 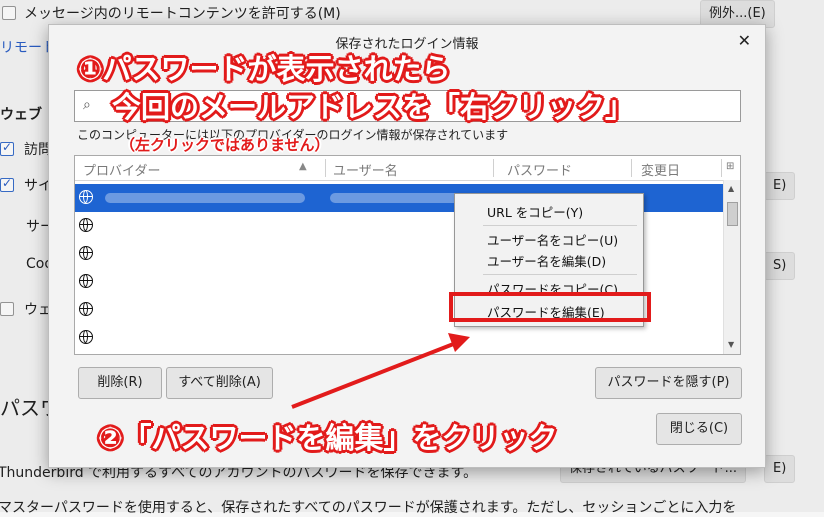 I want to click on step1-line2: 今回のメールアドレスを「右クリック」, so click(x=373, y=107).